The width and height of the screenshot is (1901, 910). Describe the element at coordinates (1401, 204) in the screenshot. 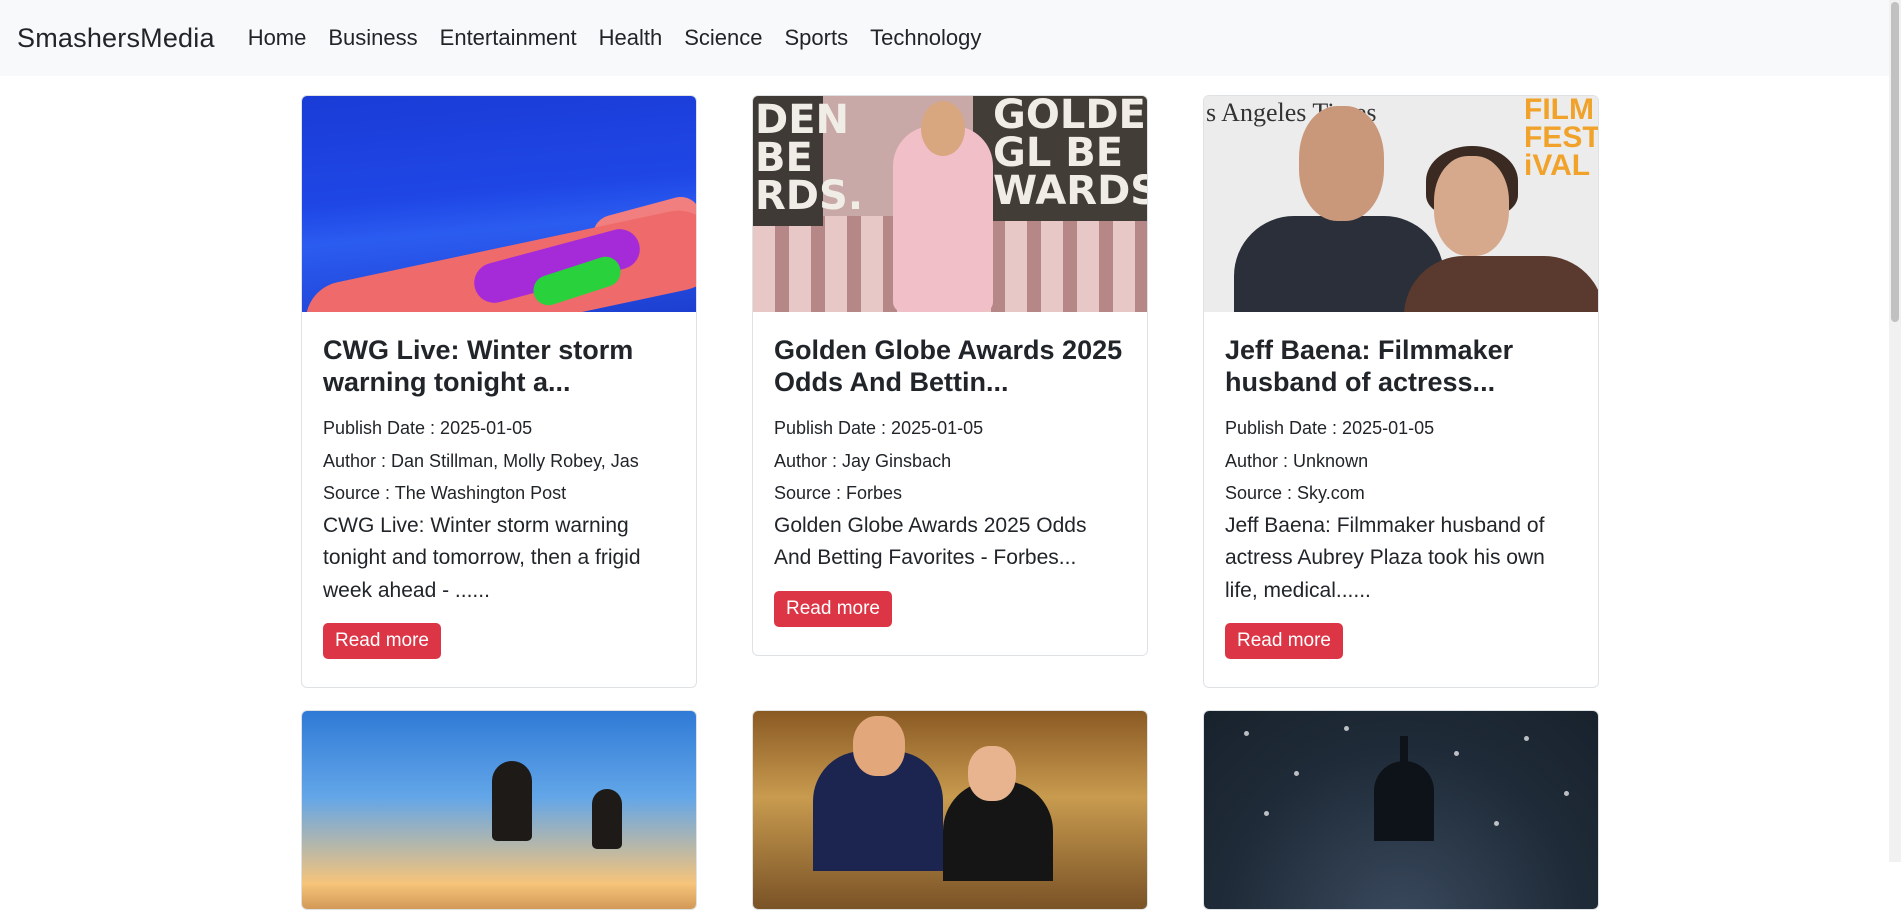

I see `card-image-couple: s Angeles Times FILM FEST iVAL` at that location.